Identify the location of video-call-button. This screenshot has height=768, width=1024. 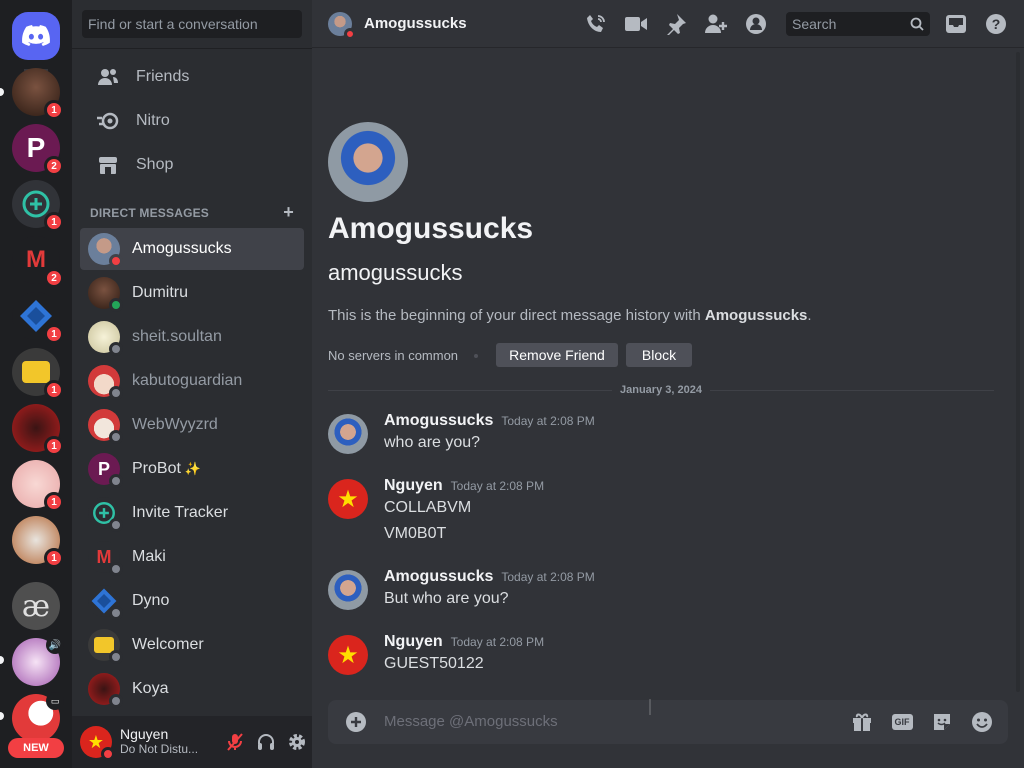
(636, 24).